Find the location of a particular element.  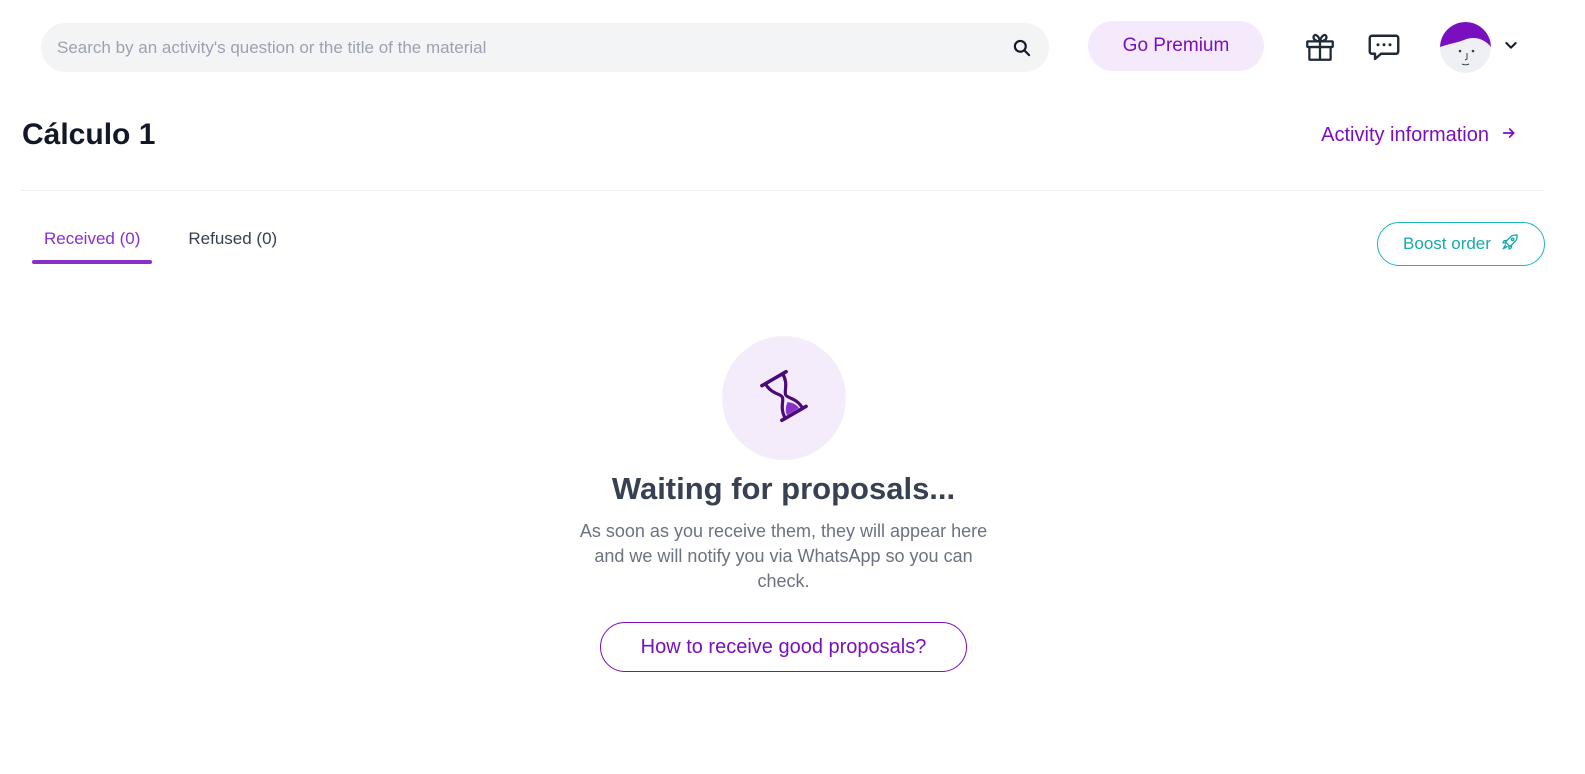

gift-icon is located at coordinates (1320, 47).